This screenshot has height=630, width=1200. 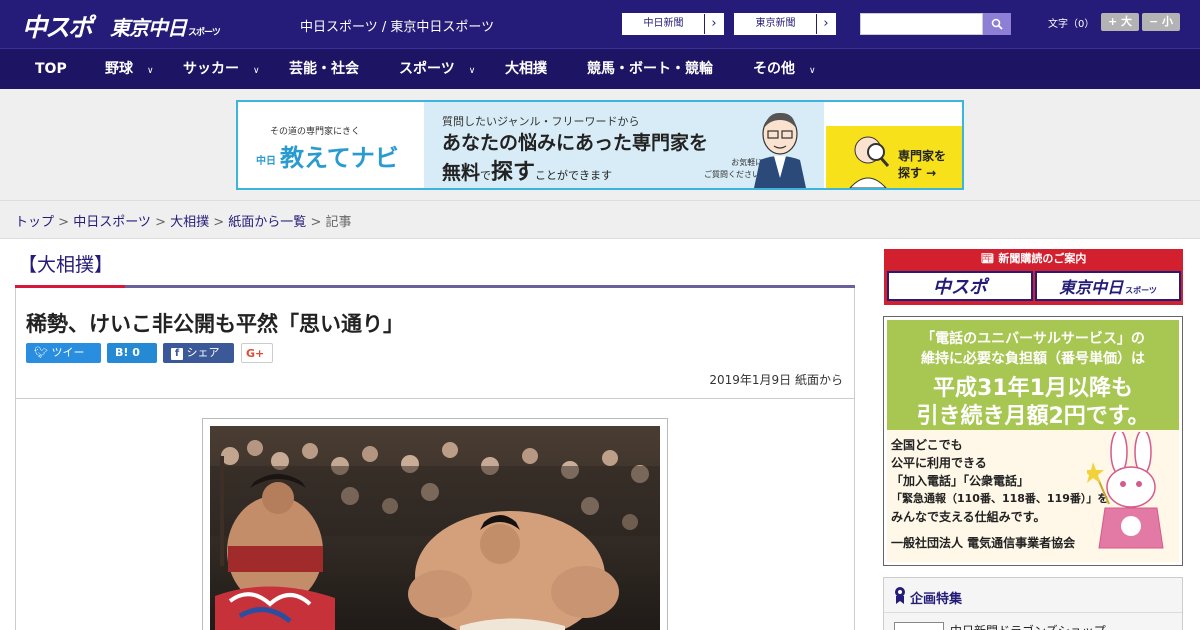 I want to click on fb-share-label: シェア, so click(x=203, y=352).